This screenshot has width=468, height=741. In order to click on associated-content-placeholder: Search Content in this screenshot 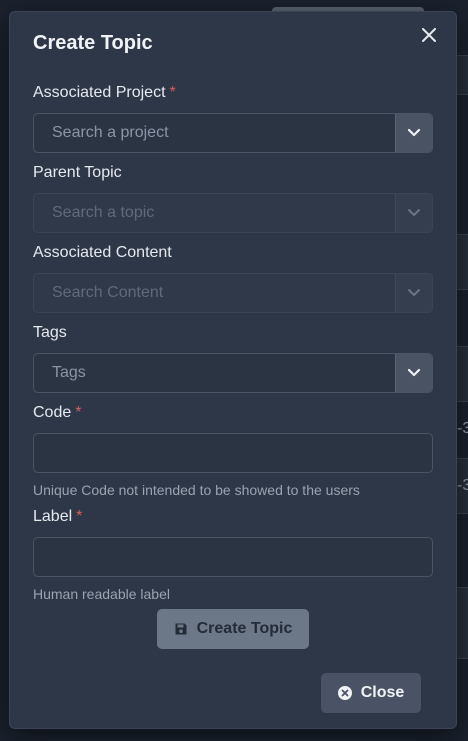, I will do `click(108, 292)`.